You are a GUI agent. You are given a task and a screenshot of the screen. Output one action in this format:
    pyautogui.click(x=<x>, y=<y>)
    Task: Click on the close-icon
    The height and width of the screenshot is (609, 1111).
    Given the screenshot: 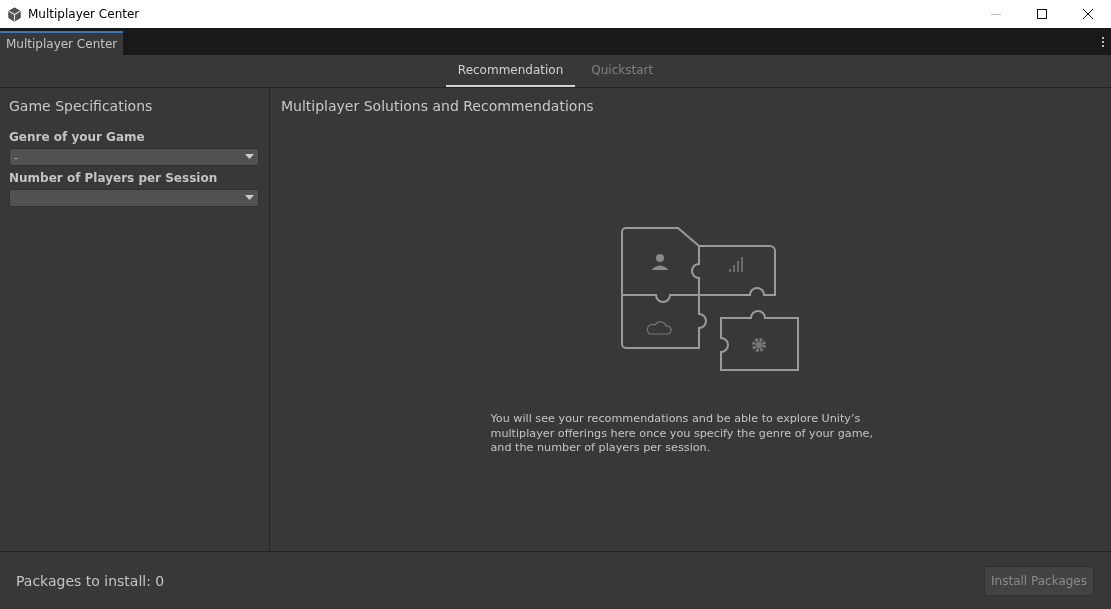 What is the action you would take?
    pyautogui.click(x=1088, y=14)
    